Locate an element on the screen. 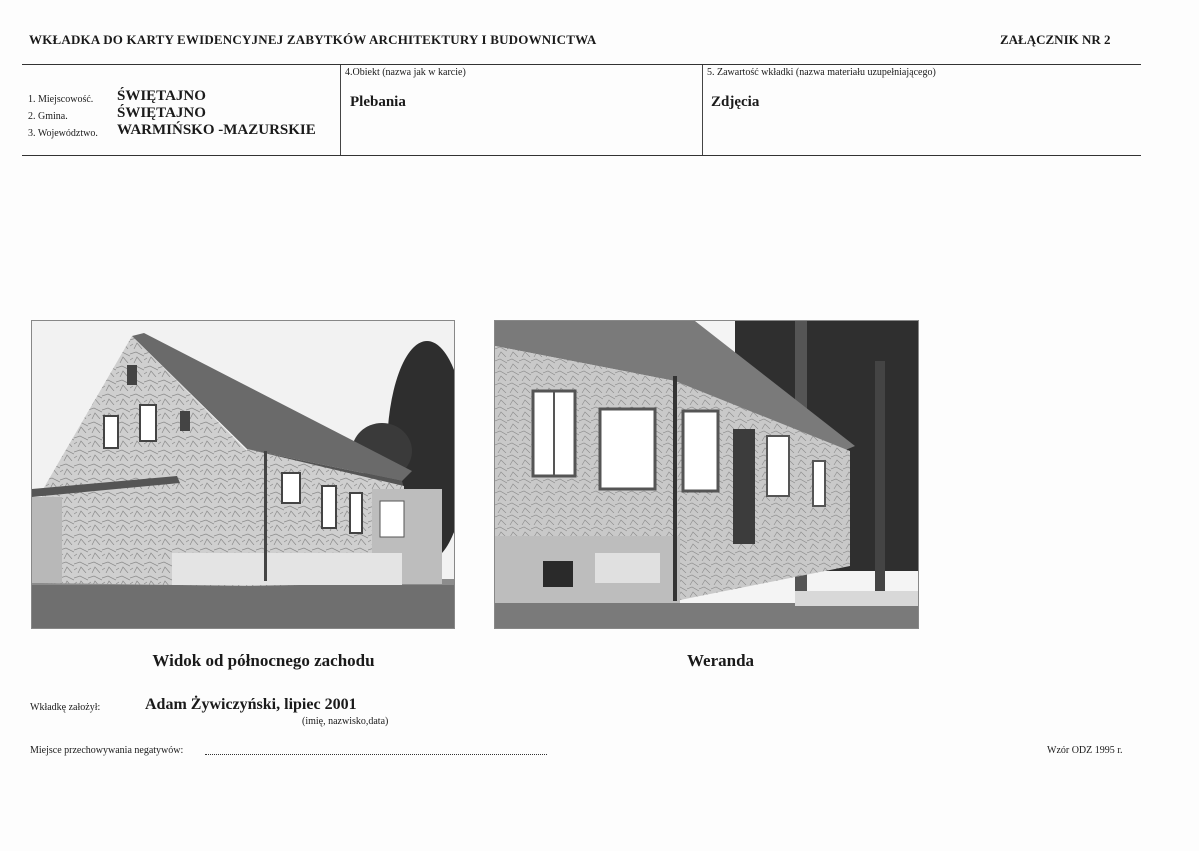  photo-veranda is located at coordinates (706, 474).